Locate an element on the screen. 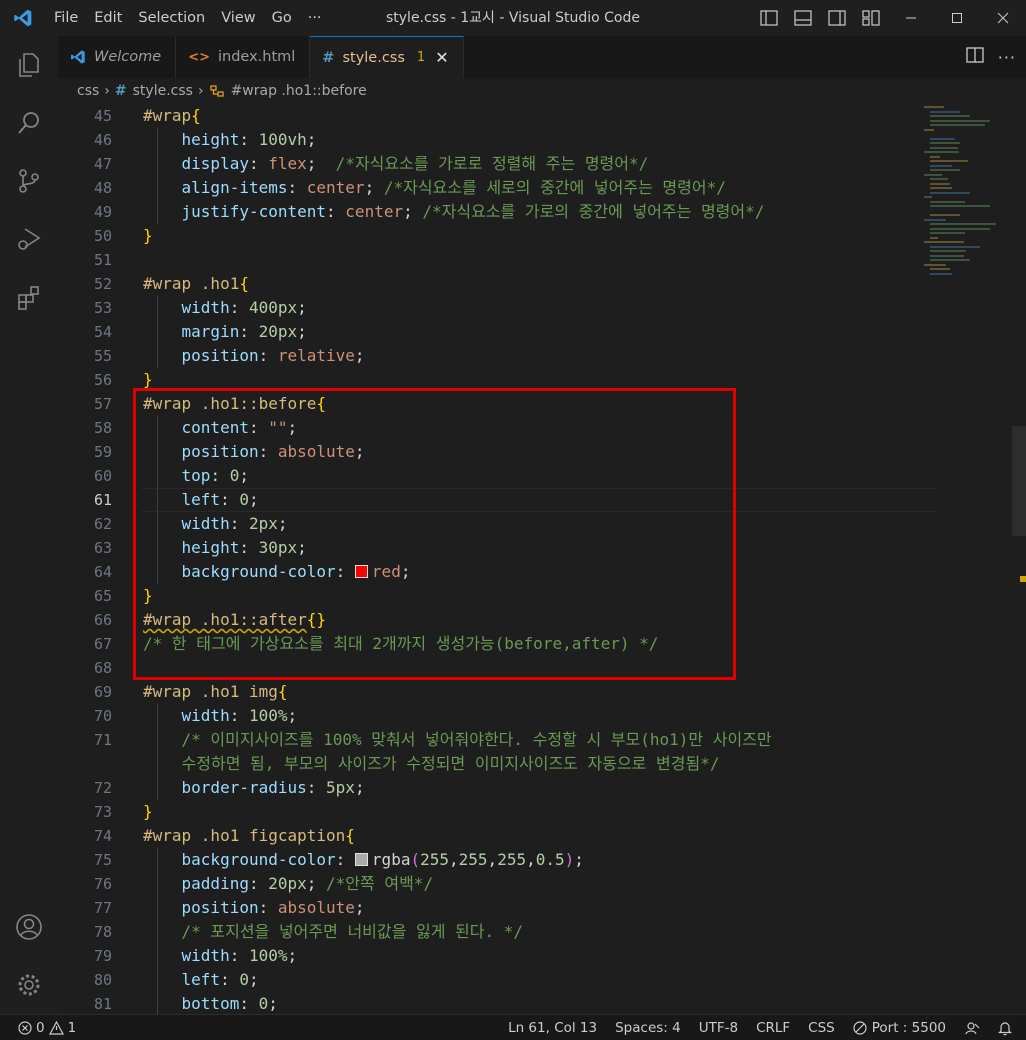  problems-indicator: 0 1 is located at coordinates (38, 1028).